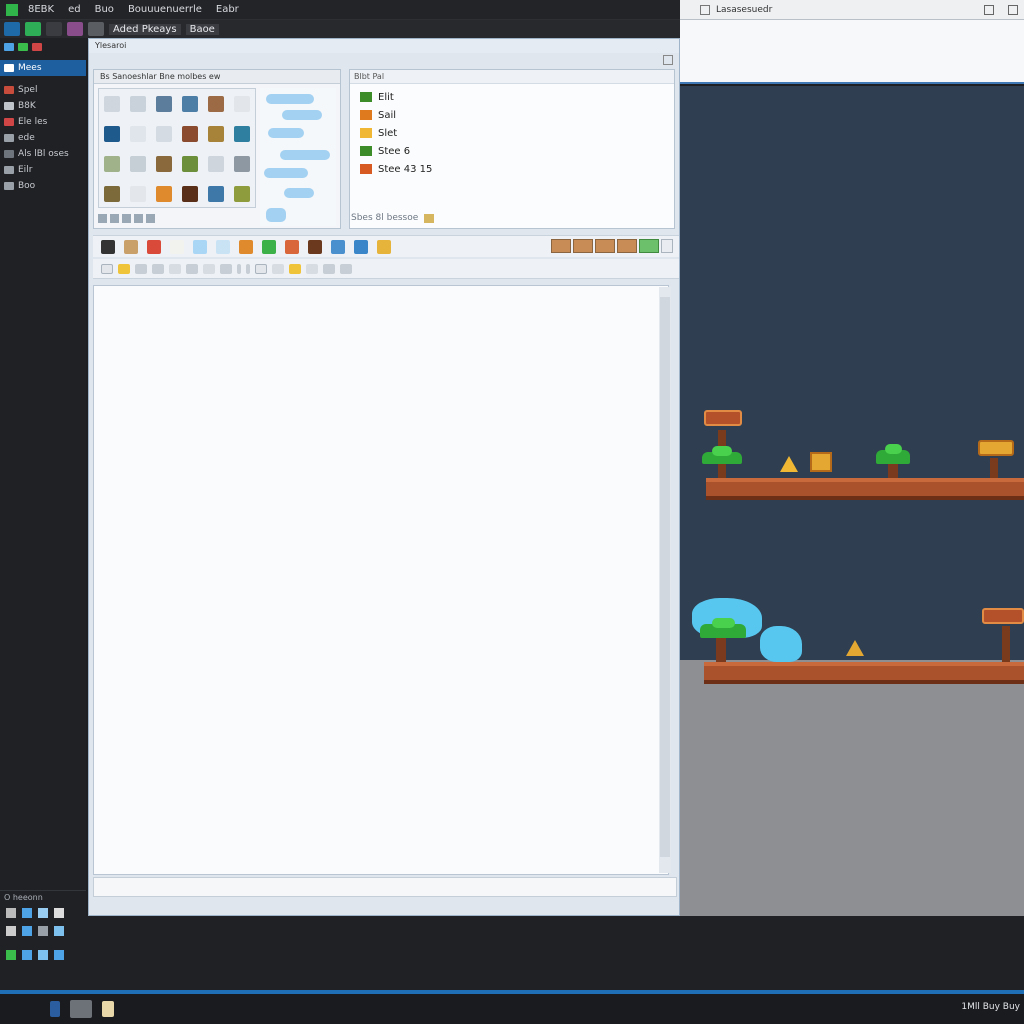 This screenshot has width=1024, height=1024. I want to click on pipe-icon, so click(226, 268).